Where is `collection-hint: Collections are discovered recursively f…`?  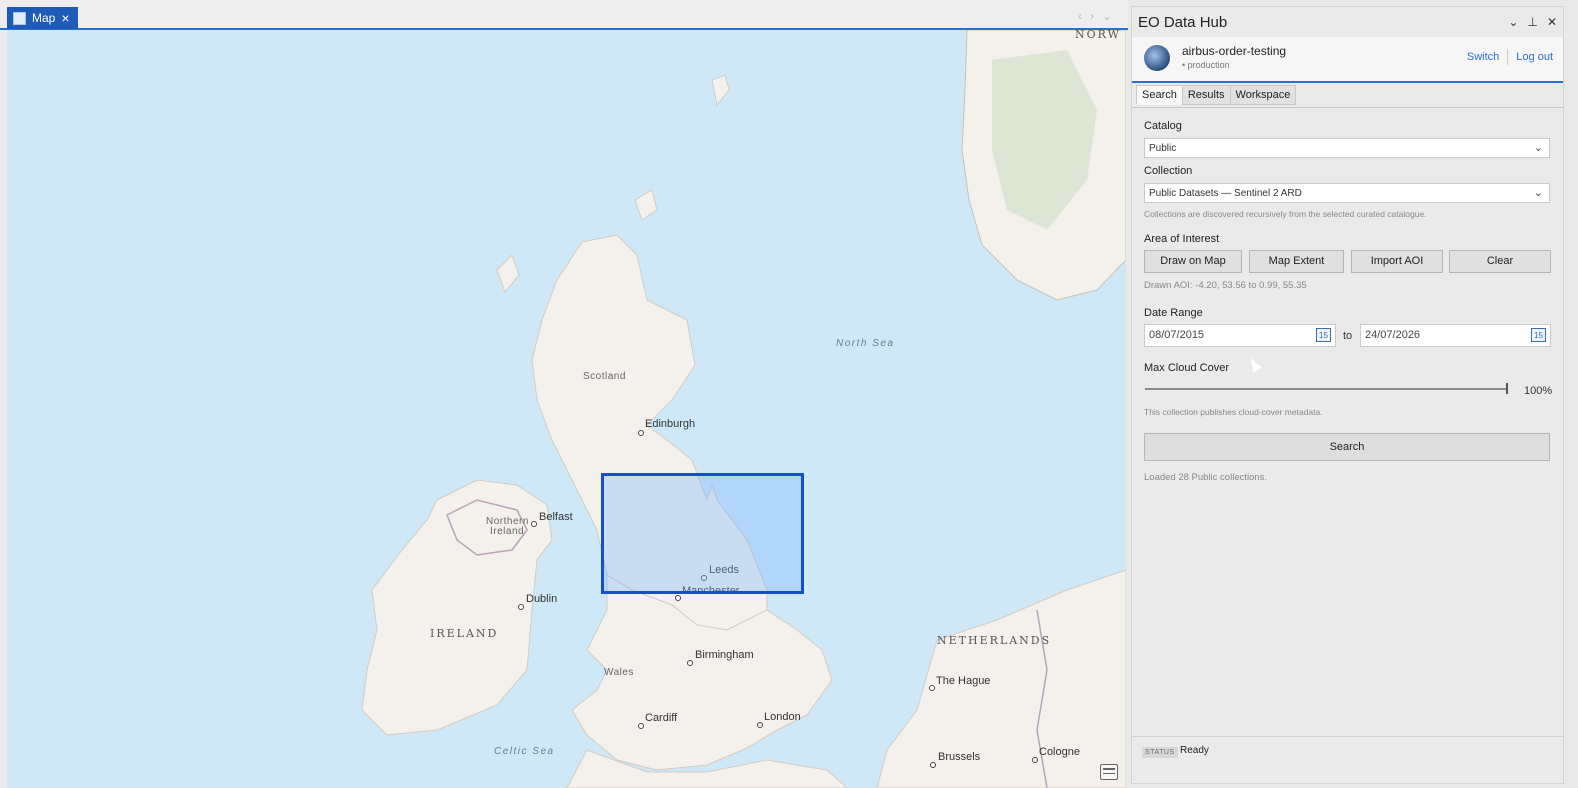 collection-hint: Collections are discovered recursively f… is located at coordinates (1285, 214).